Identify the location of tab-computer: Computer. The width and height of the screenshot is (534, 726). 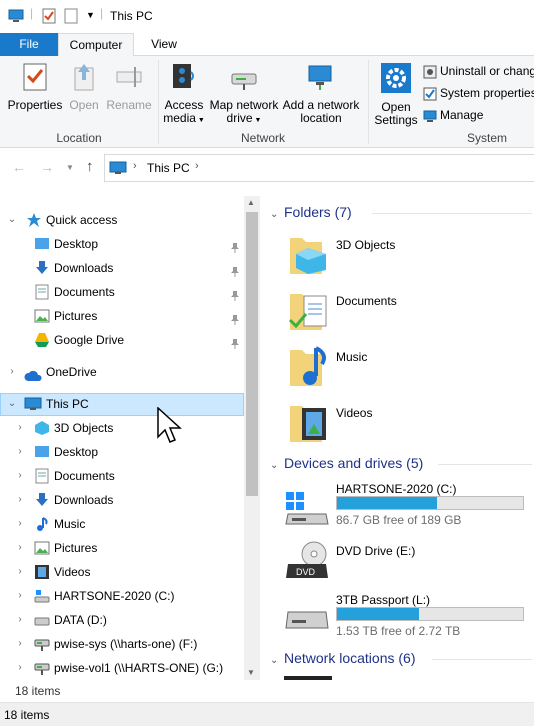
(96, 45).